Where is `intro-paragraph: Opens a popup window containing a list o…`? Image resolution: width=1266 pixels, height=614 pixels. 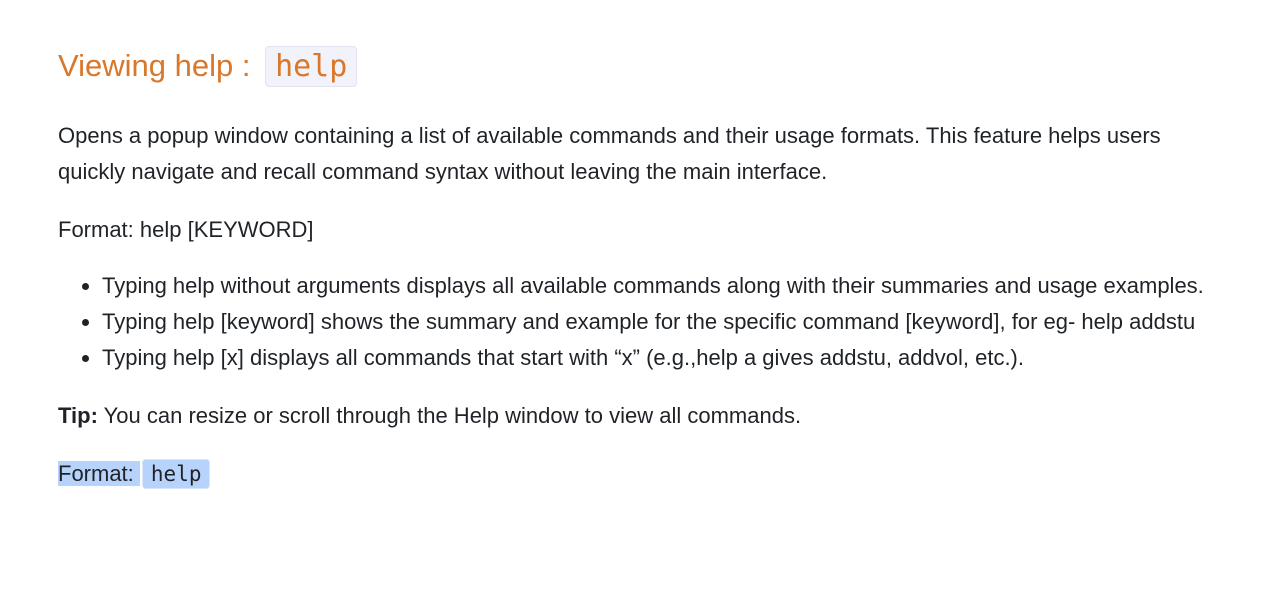
intro-paragraph: Opens a popup window containing a list o… is located at coordinates (609, 153).